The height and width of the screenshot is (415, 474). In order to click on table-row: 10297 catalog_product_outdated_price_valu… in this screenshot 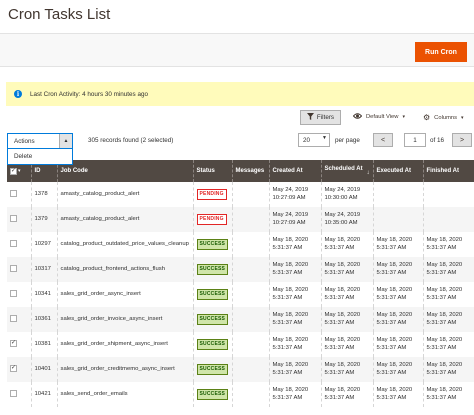, I will do `click(240, 244)`.